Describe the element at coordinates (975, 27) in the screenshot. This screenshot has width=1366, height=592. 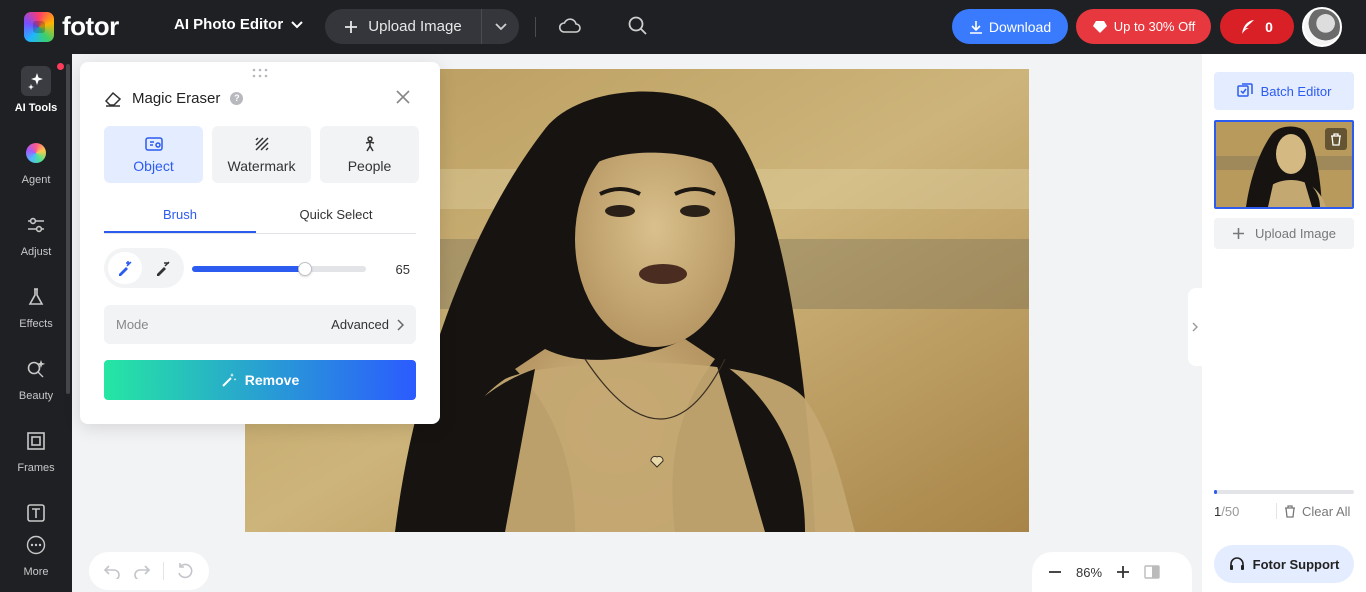
I see `download-icon` at that location.